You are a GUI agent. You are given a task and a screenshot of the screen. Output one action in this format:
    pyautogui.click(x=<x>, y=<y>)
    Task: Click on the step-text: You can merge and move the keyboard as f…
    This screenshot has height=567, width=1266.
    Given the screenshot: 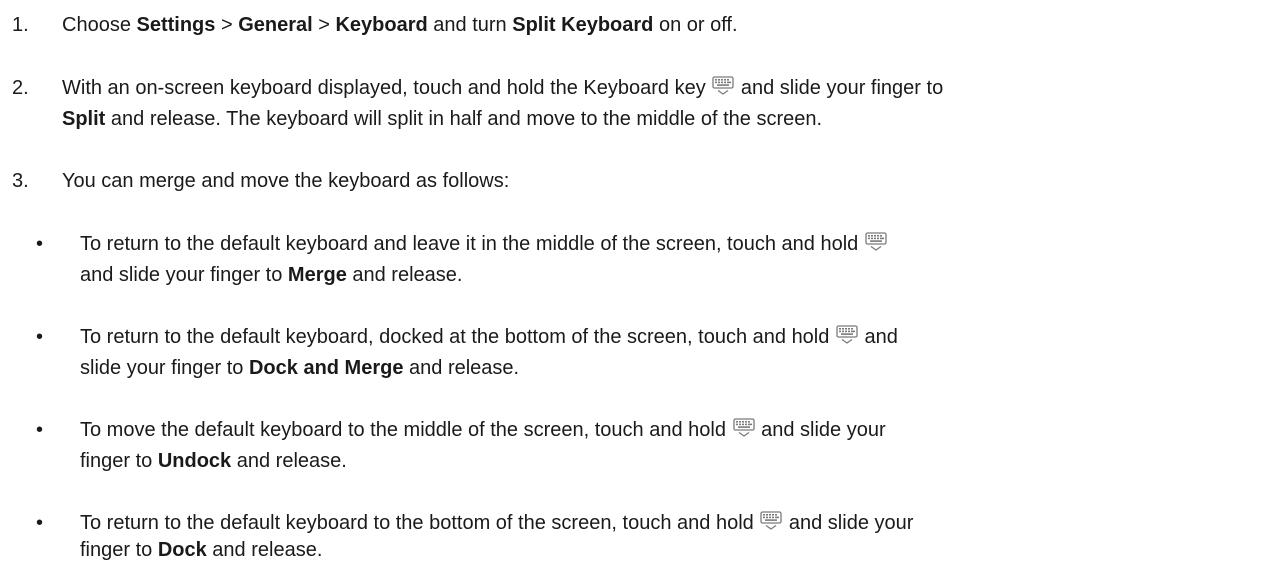 What is the action you would take?
    pyautogui.click(x=286, y=181)
    